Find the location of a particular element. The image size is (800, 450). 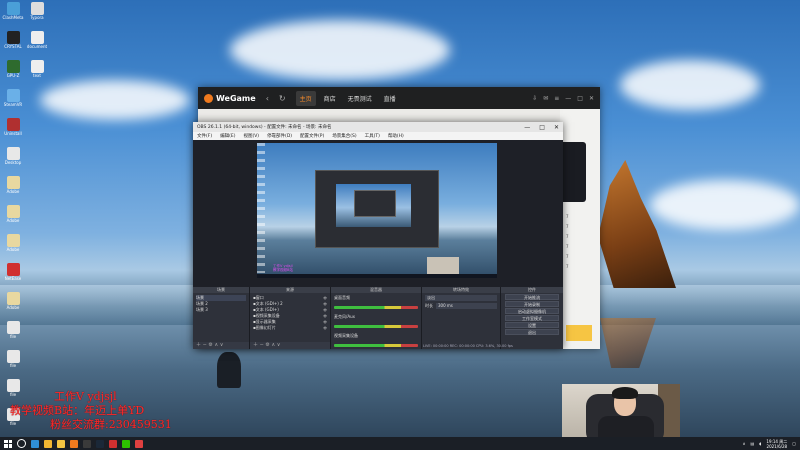

control-button: 设置 is located at coordinates (532, 325).